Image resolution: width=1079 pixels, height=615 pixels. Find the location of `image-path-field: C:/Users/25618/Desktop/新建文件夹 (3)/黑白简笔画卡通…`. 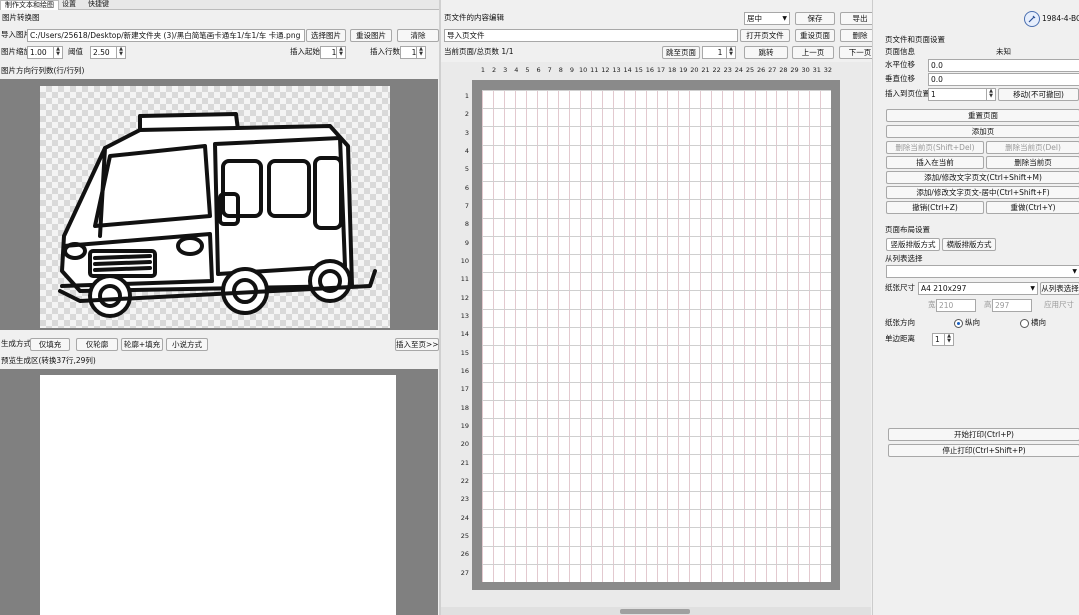

image-path-field: C:/Users/25618/Desktop/新建文件夹 (3)/黑白简笔画卡通… is located at coordinates (166, 35).